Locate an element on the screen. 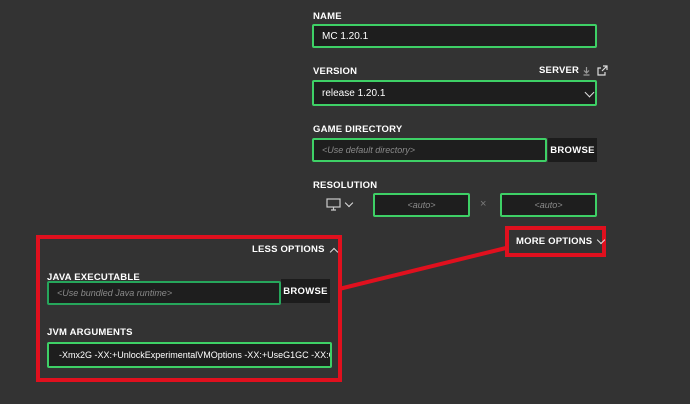 The image size is (690, 404). version-select-value: release 1.20.1 is located at coordinates (354, 93).